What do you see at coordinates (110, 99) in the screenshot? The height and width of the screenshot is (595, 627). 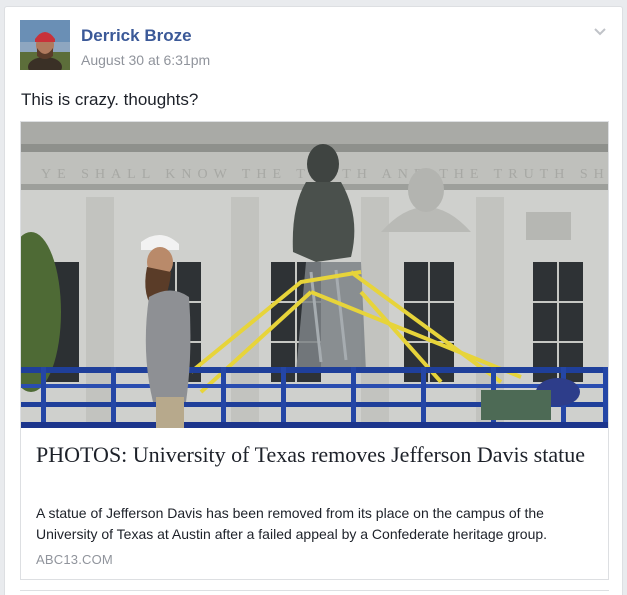 I see `post-status-text: This is crazy. thoughts?` at bounding box center [110, 99].